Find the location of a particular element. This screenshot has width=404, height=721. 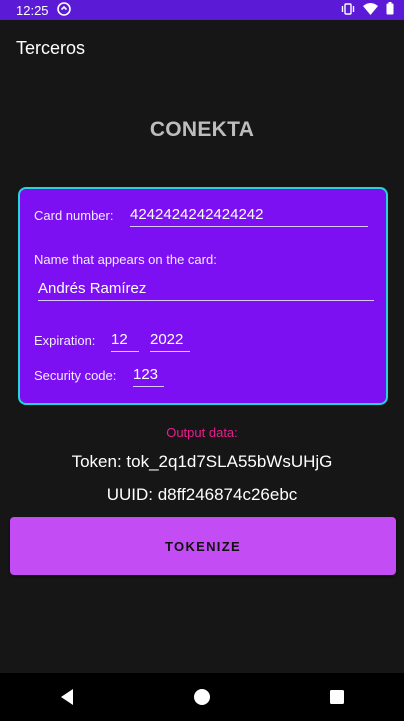

home-icon is located at coordinates (202, 697).